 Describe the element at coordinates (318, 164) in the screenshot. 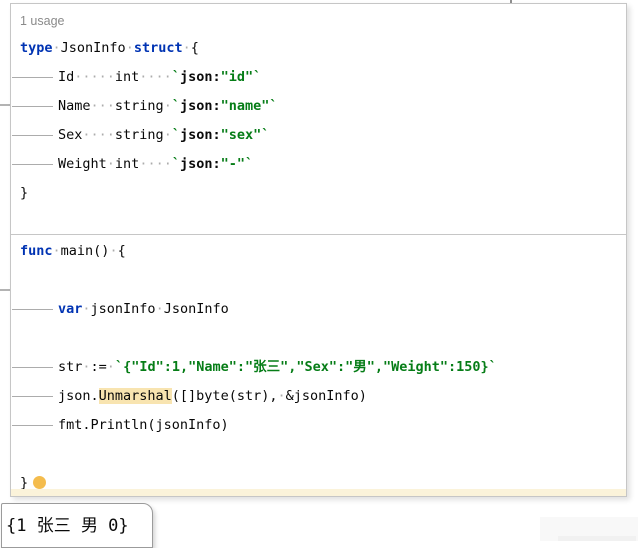

I see `code-line: Weight·int····`json:"-"`` at that location.